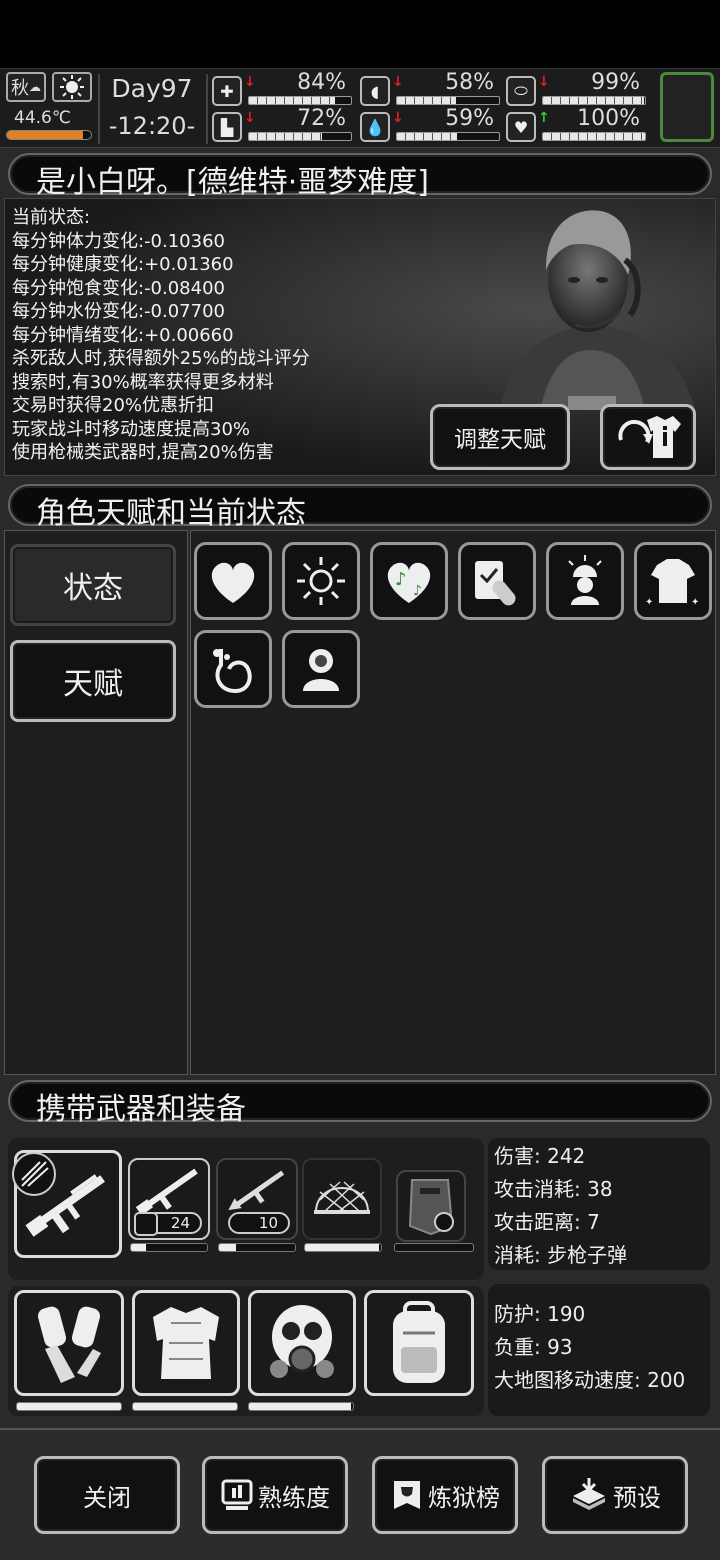 The height and width of the screenshot is (1560, 720). Describe the element at coordinates (237, 1494) in the screenshot. I see `monitor-rank-icon` at that location.